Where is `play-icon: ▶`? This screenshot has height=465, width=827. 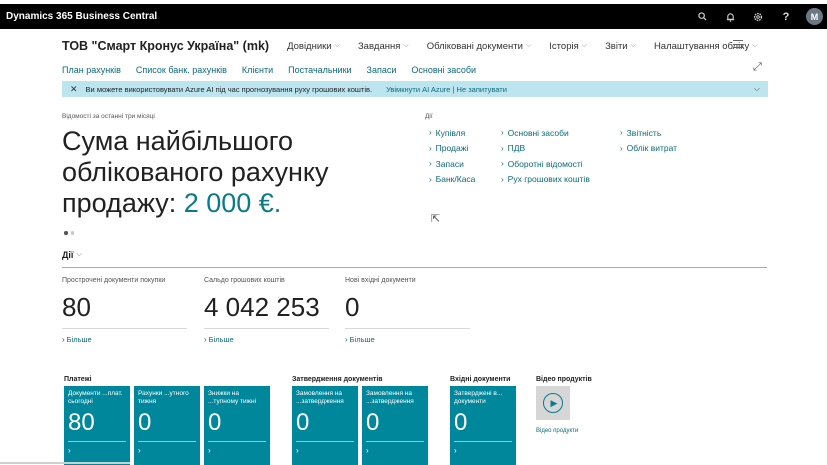
play-icon: ▶ is located at coordinates (553, 403).